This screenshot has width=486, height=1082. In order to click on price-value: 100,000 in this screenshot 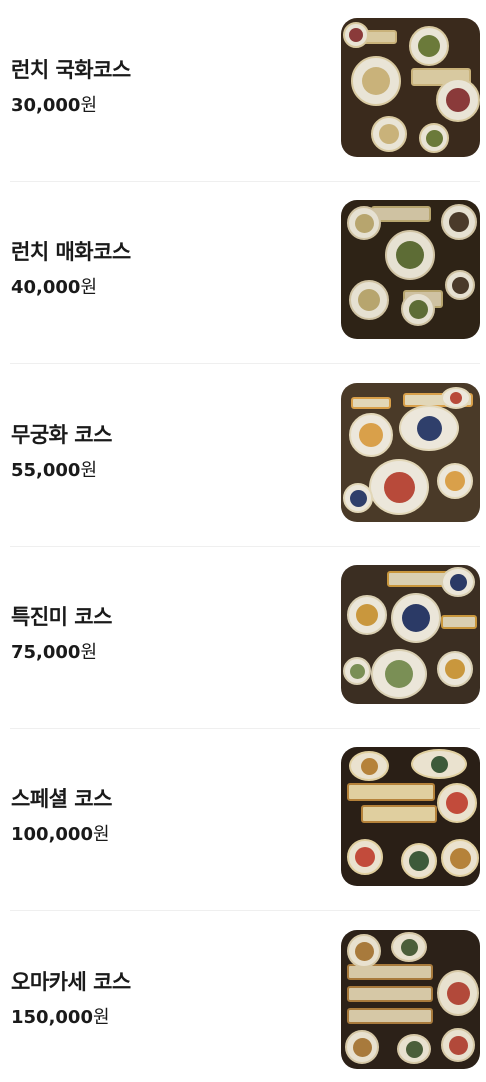, I will do `click(52, 834)`.